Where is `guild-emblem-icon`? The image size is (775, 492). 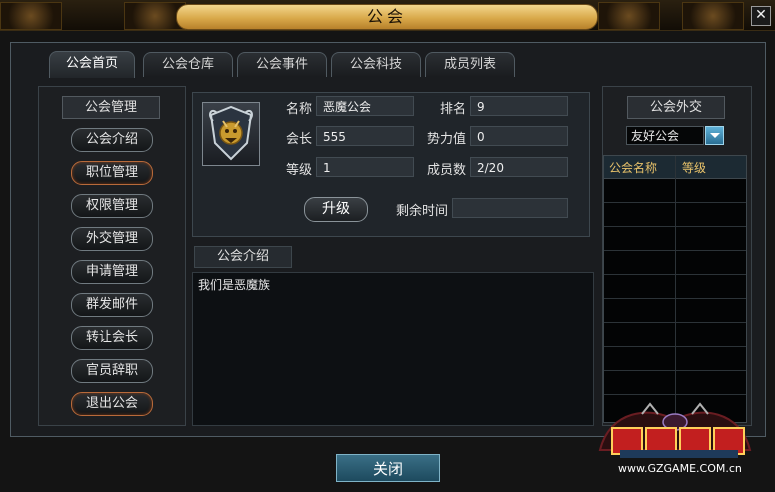
guild-emblem-icon is located at coordinates (231, 134).